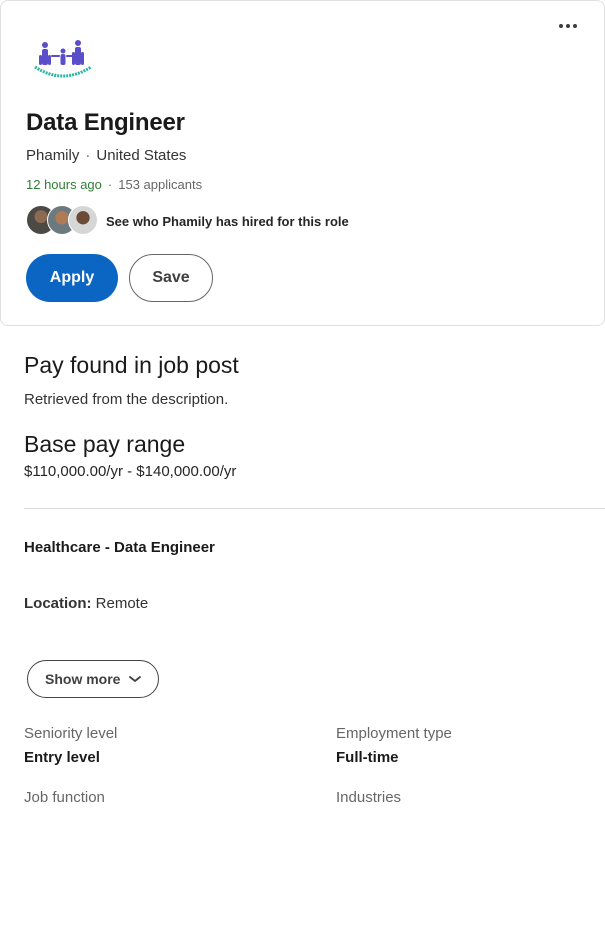  I want to click on chevron-down-icon, so click(135, 679).